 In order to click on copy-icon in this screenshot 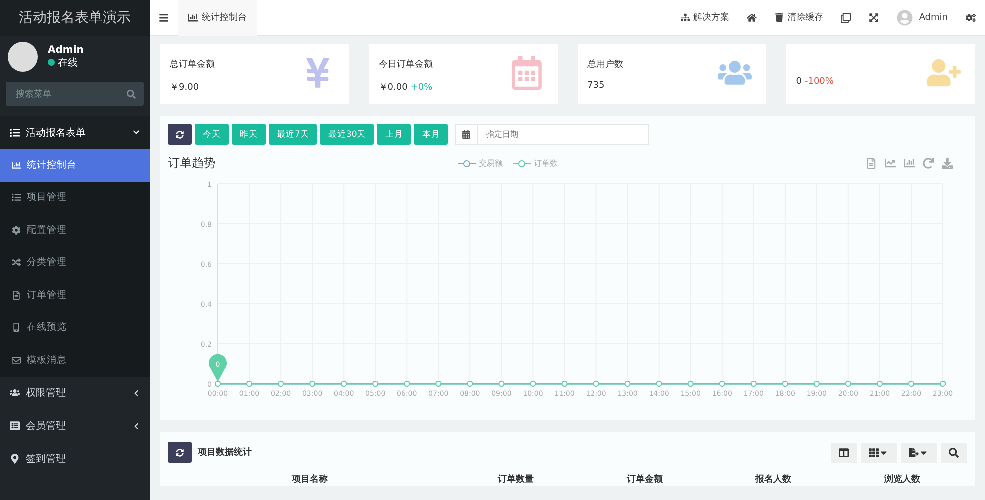, I will do `click(846, 17)`.